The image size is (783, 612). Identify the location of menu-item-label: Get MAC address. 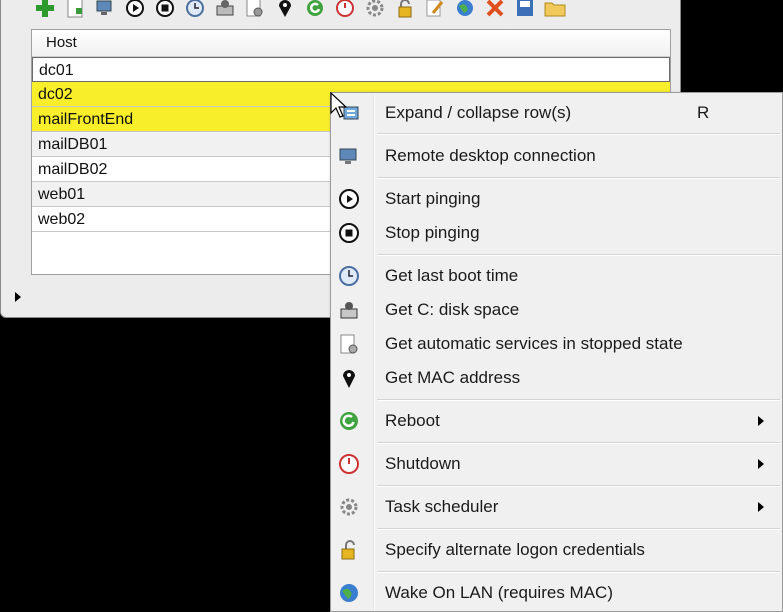
(453, 377).